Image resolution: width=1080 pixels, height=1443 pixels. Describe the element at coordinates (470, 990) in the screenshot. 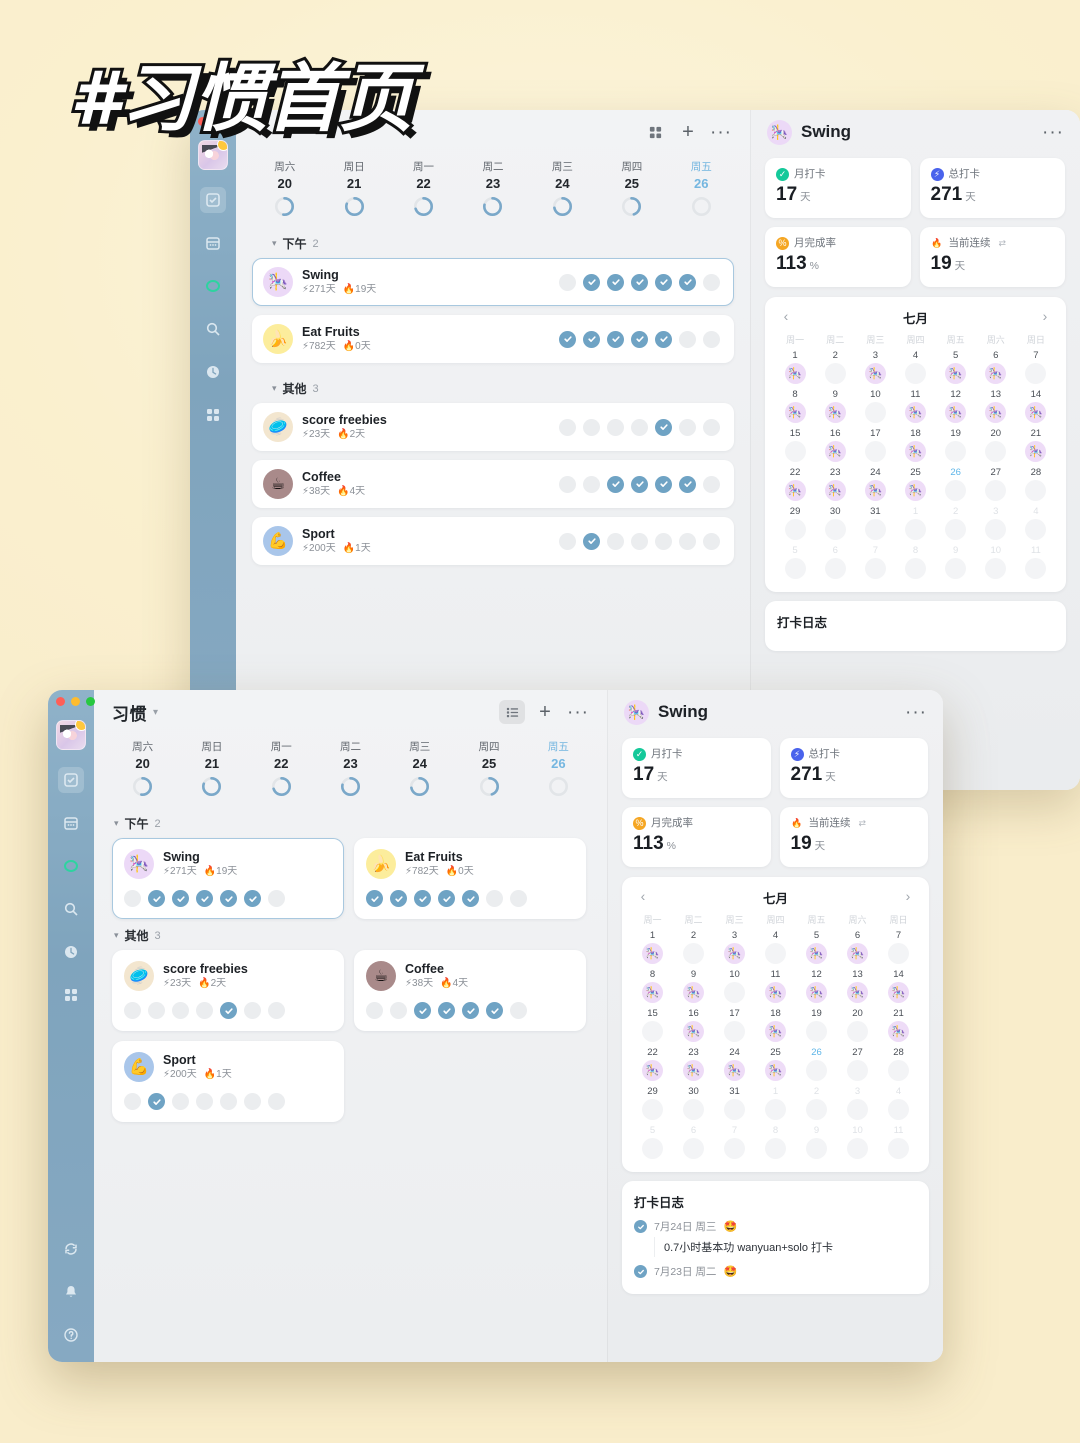

I see `habit-card: ☕ Coffee ⚡38天 🔥4天` at that location.